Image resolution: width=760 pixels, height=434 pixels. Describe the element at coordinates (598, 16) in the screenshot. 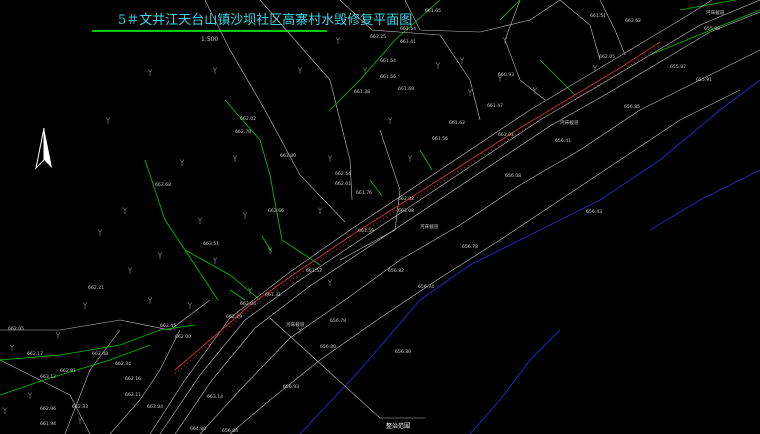

I see `elevation-label: 661.51` at that location.